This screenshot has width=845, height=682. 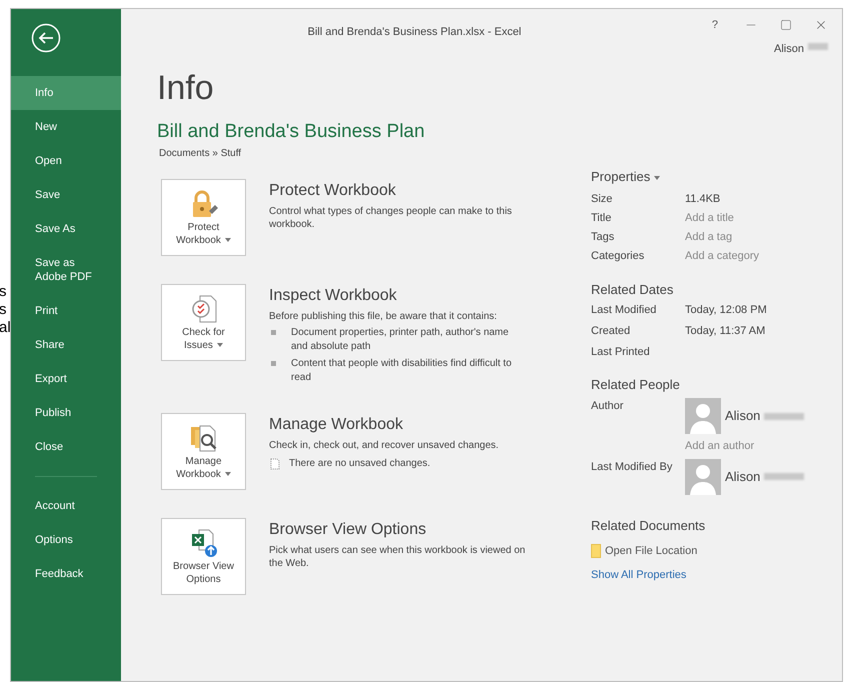 What do you see at coordinates (66, 127) in the screenshot?
I see `sidebar-item: New` at bounding box center [66, 127].